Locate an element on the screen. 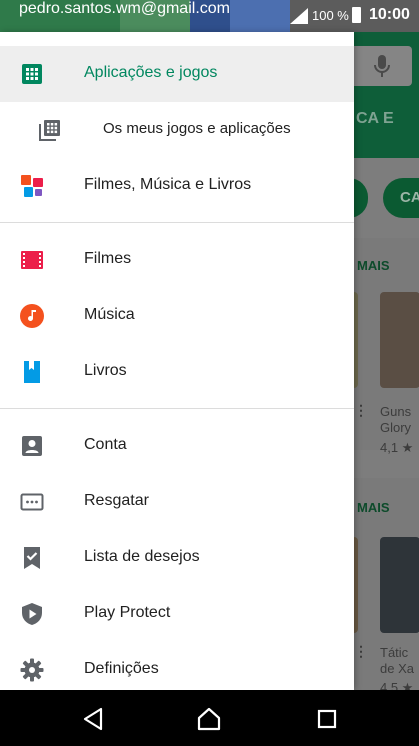  drawer-item-settings: Definições is located at coordinates (177, 666).